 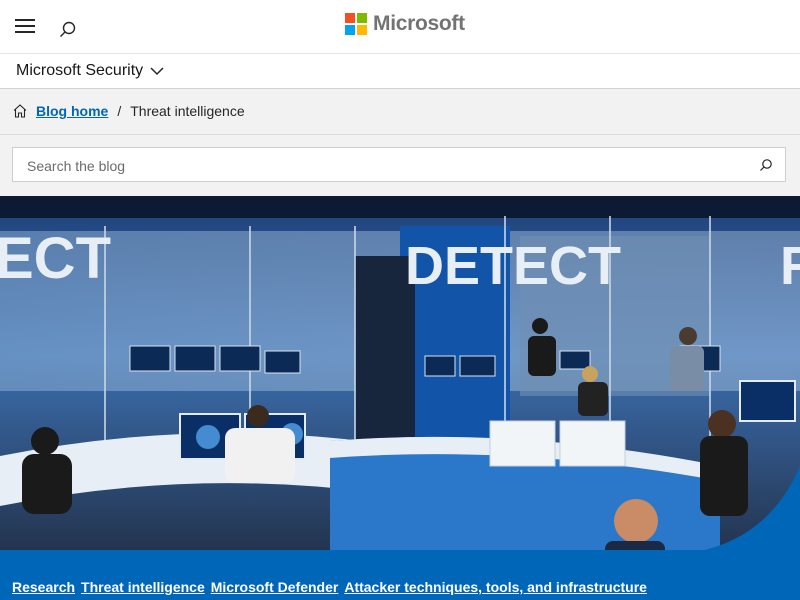 I want to click on logo-text: Microsoft, so click(x=419, y=23).